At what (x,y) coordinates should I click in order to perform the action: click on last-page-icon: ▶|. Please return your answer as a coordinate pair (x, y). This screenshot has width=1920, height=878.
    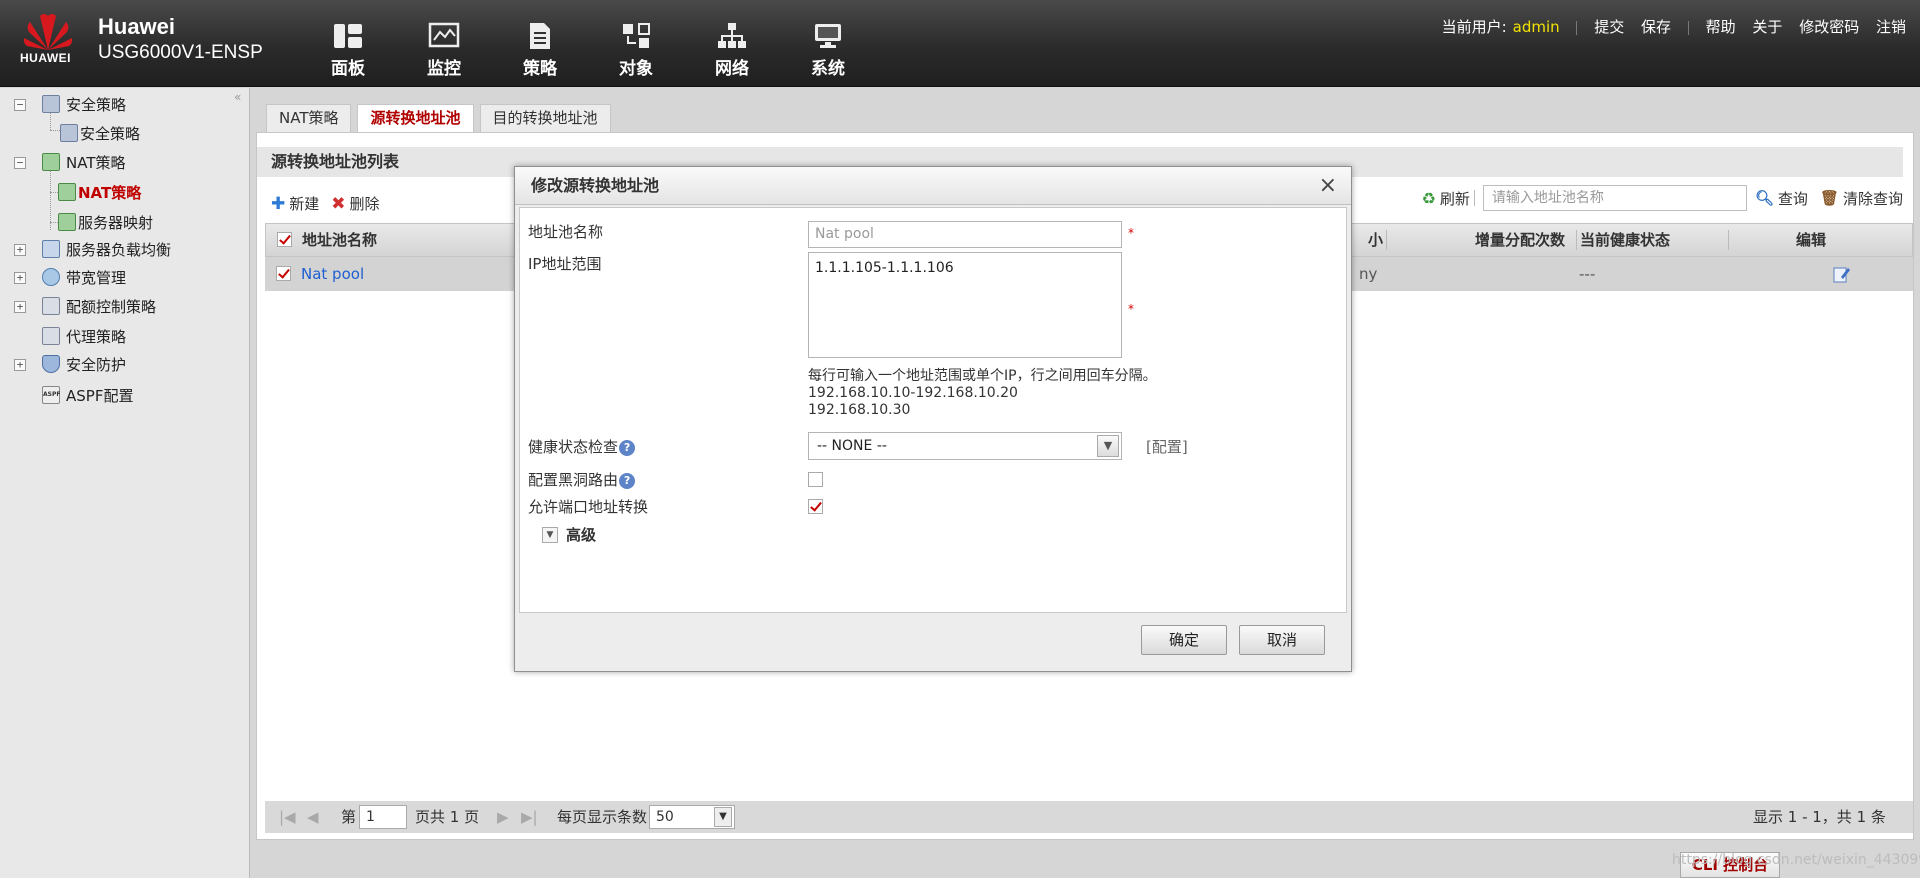
    Looking at the image, I should click on (529, 817).